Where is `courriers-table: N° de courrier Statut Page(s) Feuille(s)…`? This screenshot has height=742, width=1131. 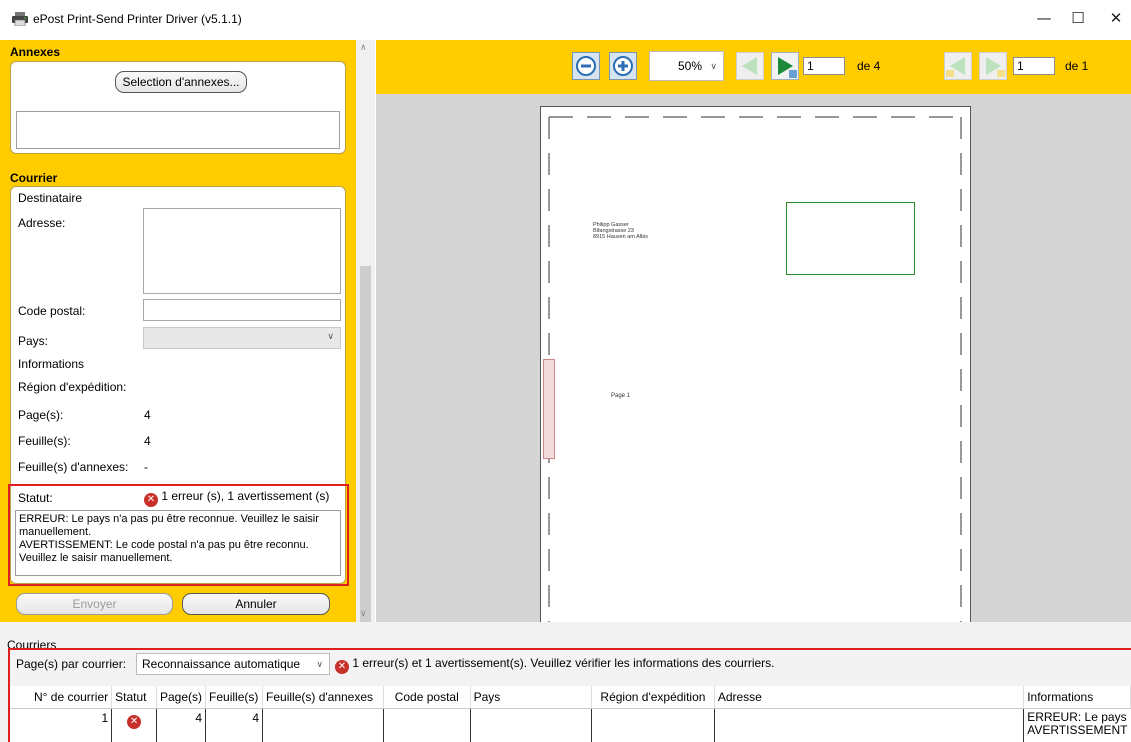 courriers-table: N° de courrier Statut Page(s) Feuille(s)… is located at coordinates (570, 714).